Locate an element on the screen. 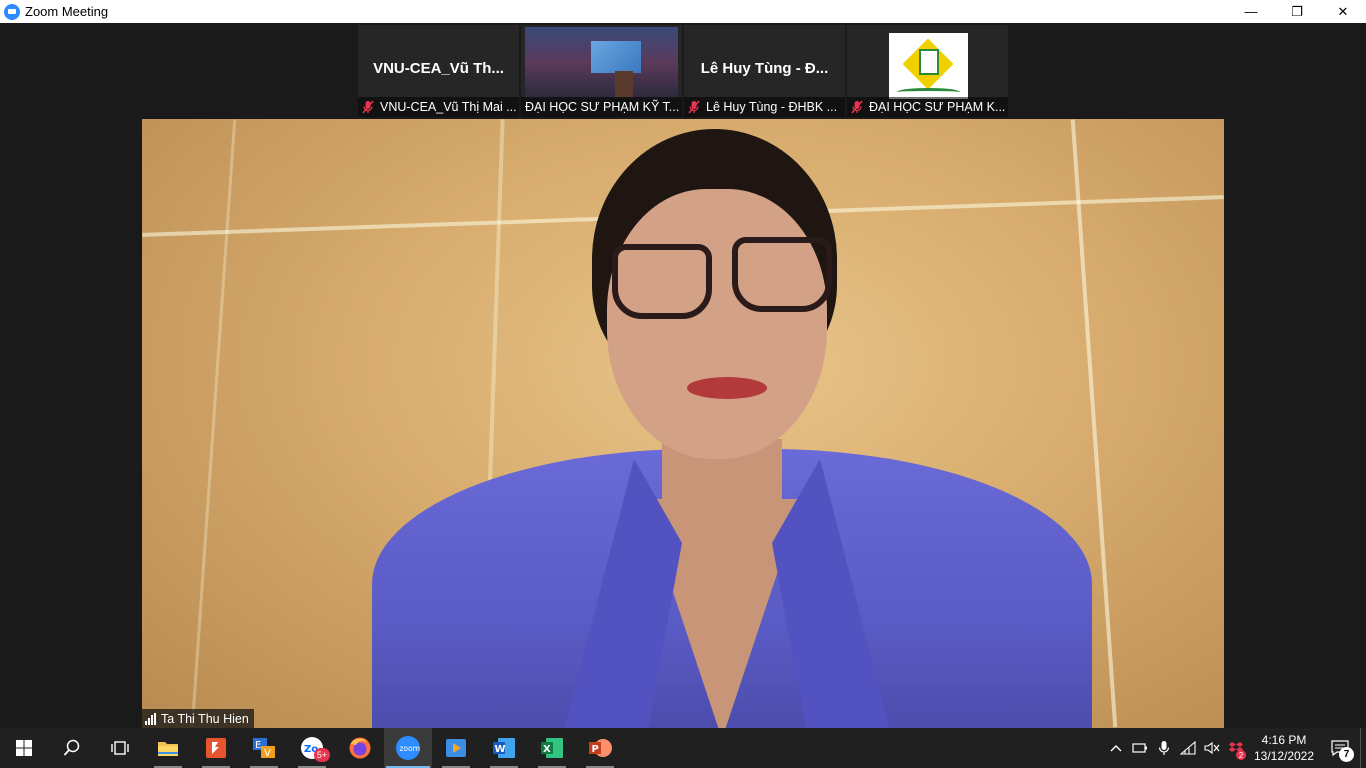  chevron-up-icon is located at coordinates (1116, 748).